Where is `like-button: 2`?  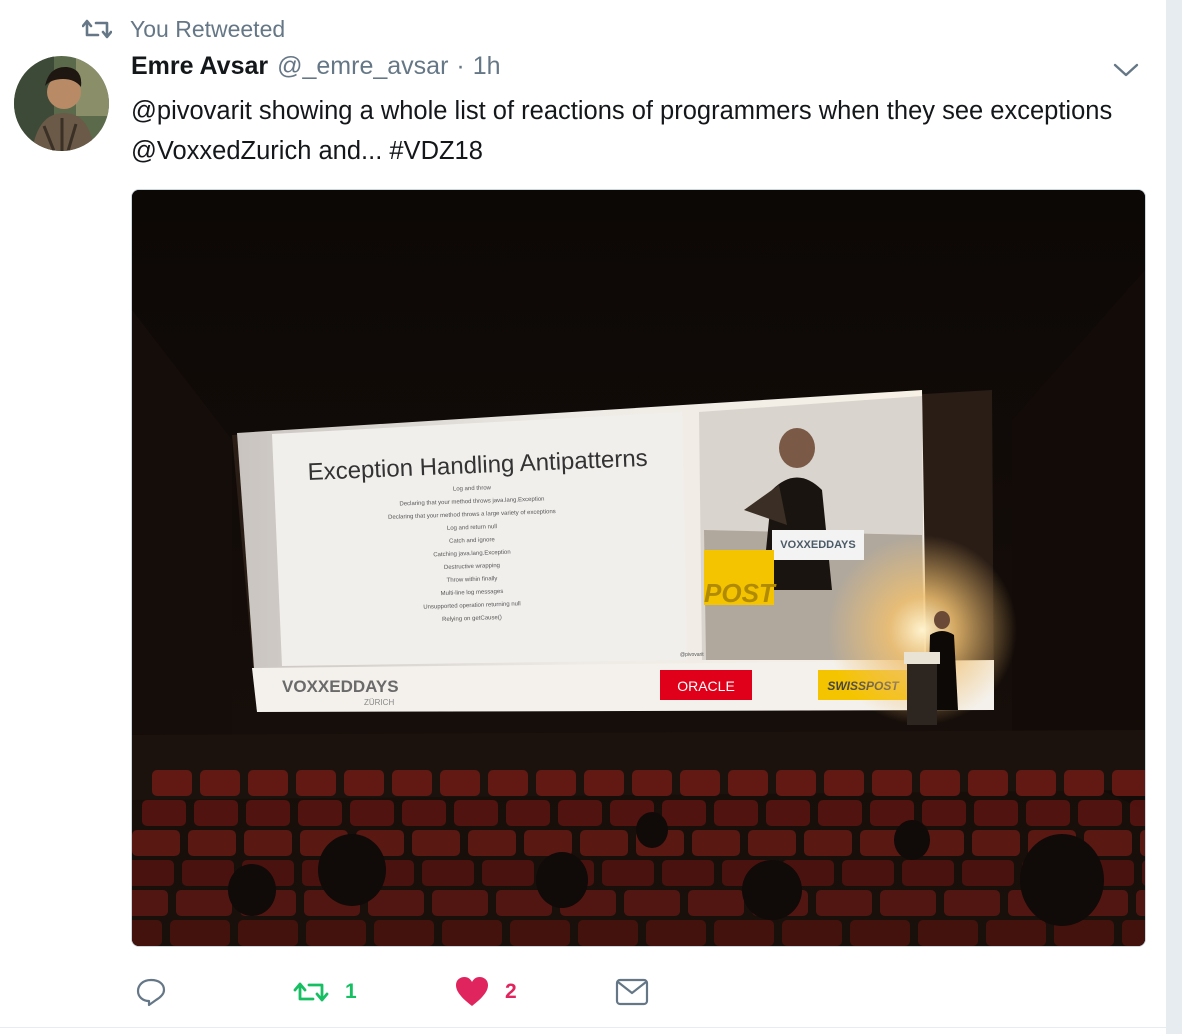
like-button: 2 is located at coordinates (486, 992).